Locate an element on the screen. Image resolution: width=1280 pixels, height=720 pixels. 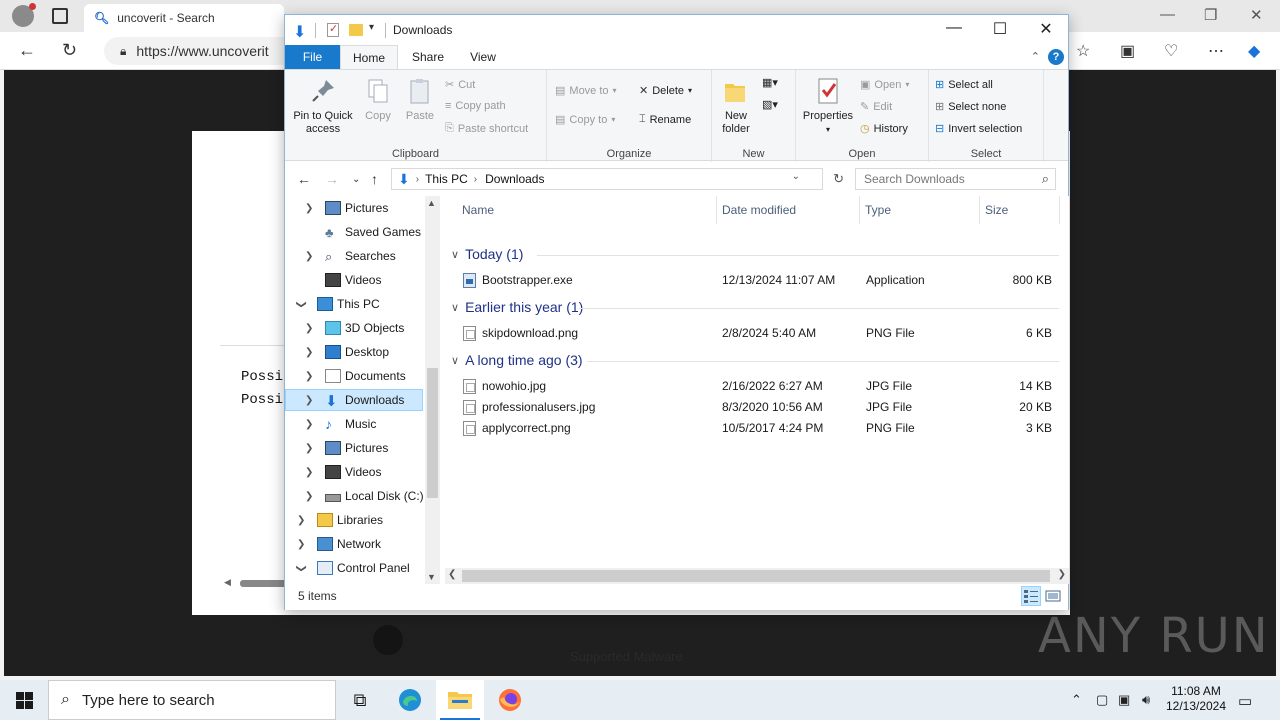
minimize-button: — is located at coordinates (954, 30).